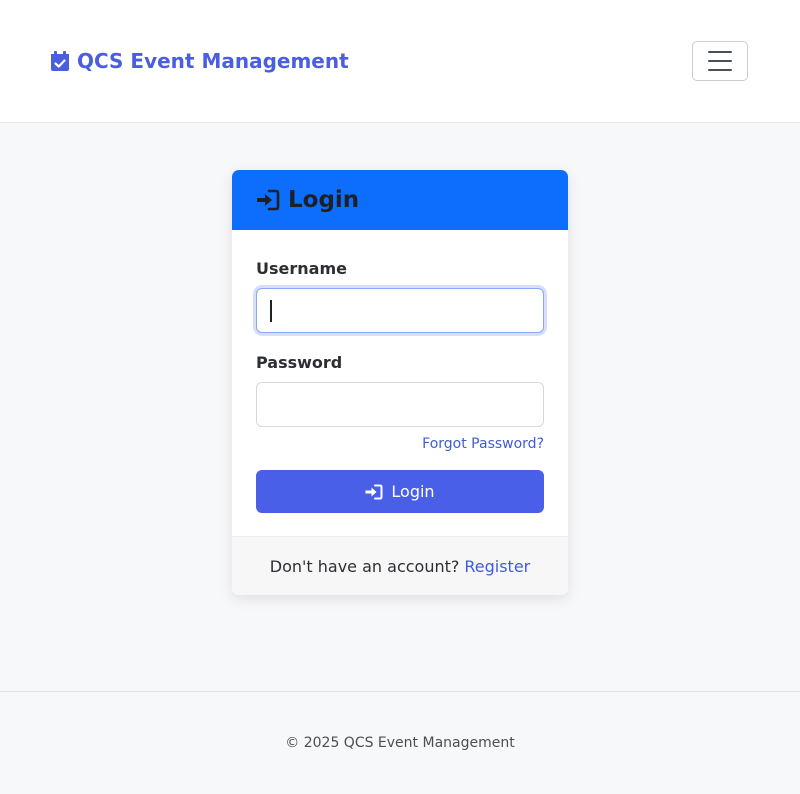 The height and width of the screenshot is (794, 800). What do you see at coordinates (60, 61) in the screenshot?
I see `calendar-check-icon` at bounding box center [60, 61].